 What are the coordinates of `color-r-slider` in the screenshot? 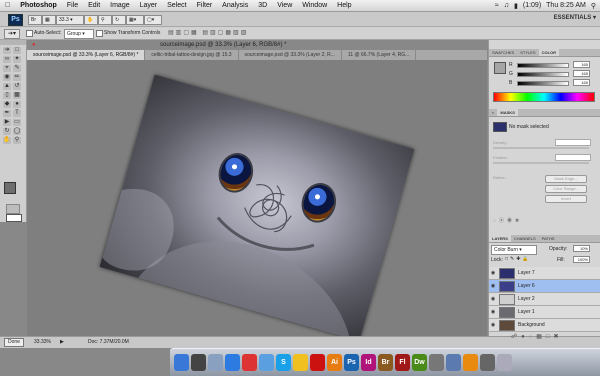 It's located at (543, 65).